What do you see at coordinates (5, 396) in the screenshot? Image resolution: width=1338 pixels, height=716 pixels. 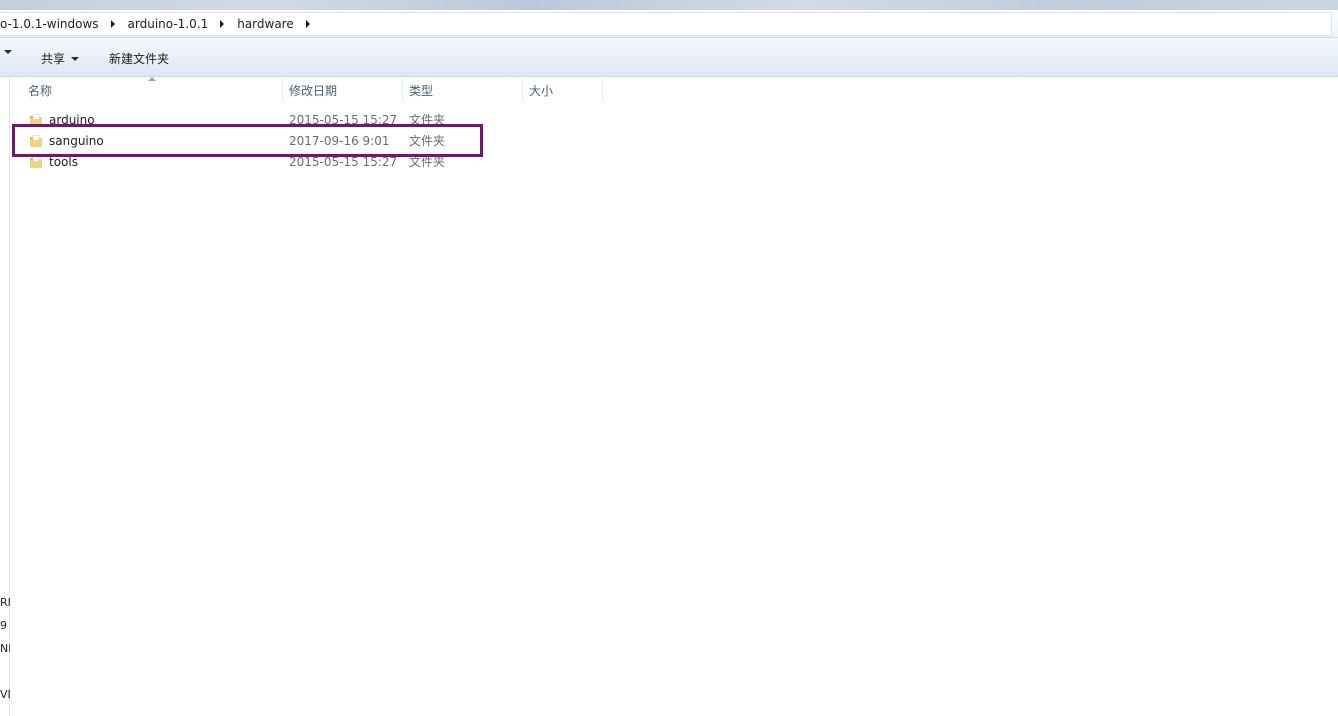 I see `navigation-pane: RI 9 NF VD` at bounding box center [5, 396].